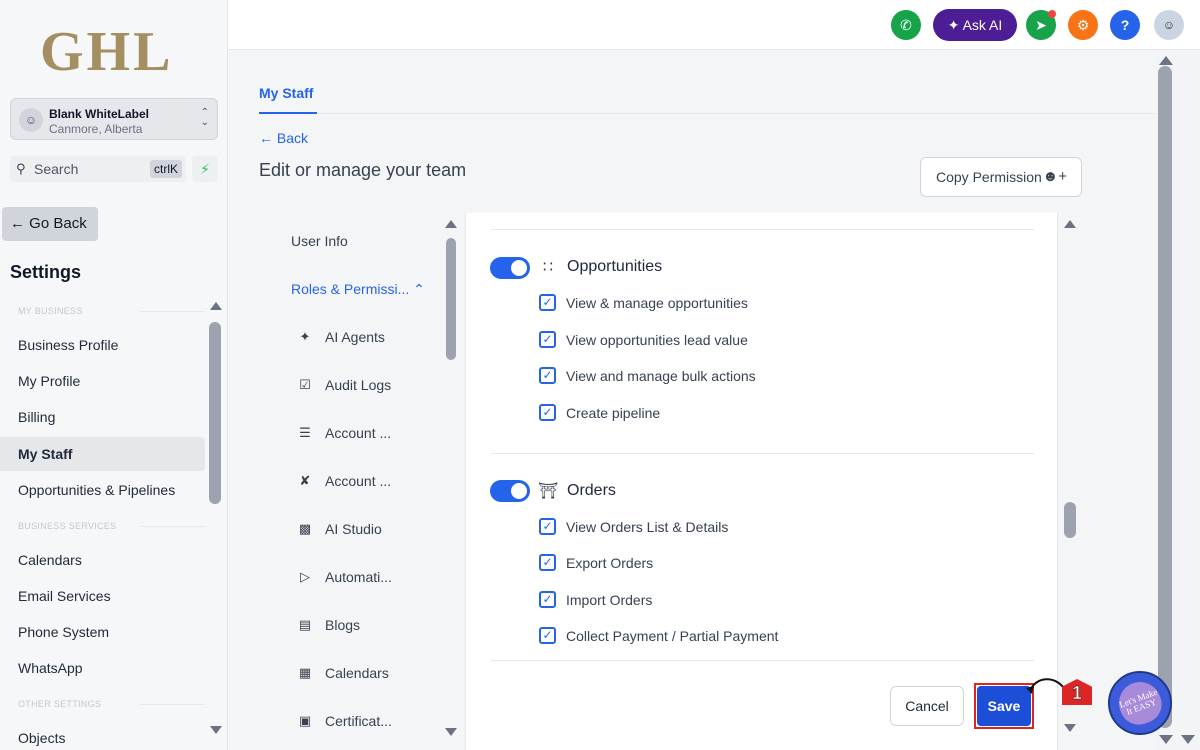  Describe the element at coordinates (215, 413) in the screenshot. I see `sidebar-scroll-thumb` at that location.